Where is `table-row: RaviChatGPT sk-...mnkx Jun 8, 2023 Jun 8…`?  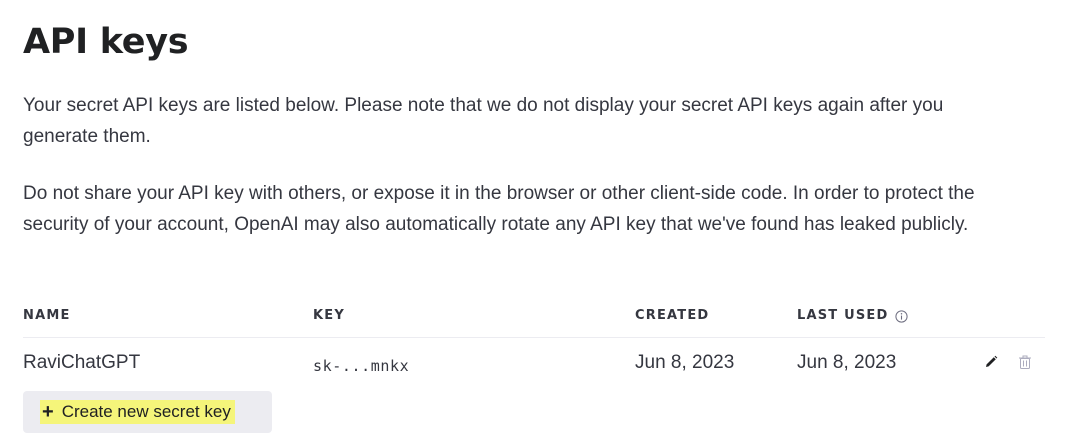
table-row: RaviChatGPT sk-...mnkx Jun 8, 2023 Jun 8… is located at coordinates (534, 363).